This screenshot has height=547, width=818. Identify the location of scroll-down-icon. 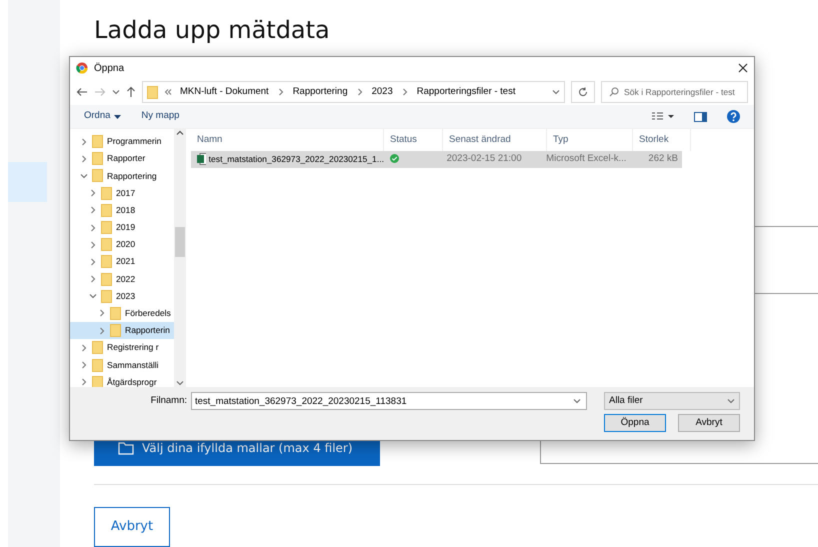
(180, 383).